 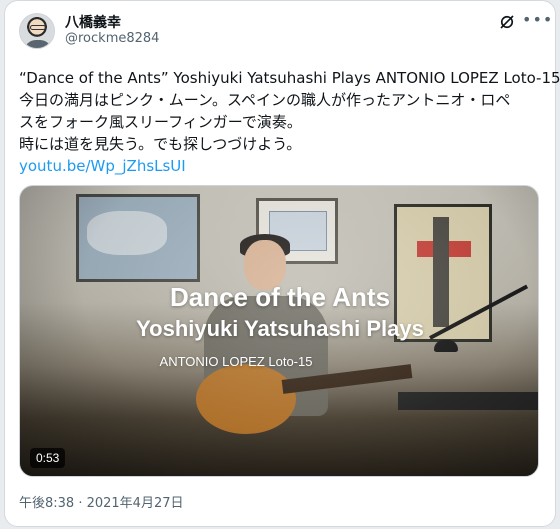 What do you see at coordinates (93, 22) in the screenshot?
I see `author-name: 八橋義幸` at bounding box center [93, 22].